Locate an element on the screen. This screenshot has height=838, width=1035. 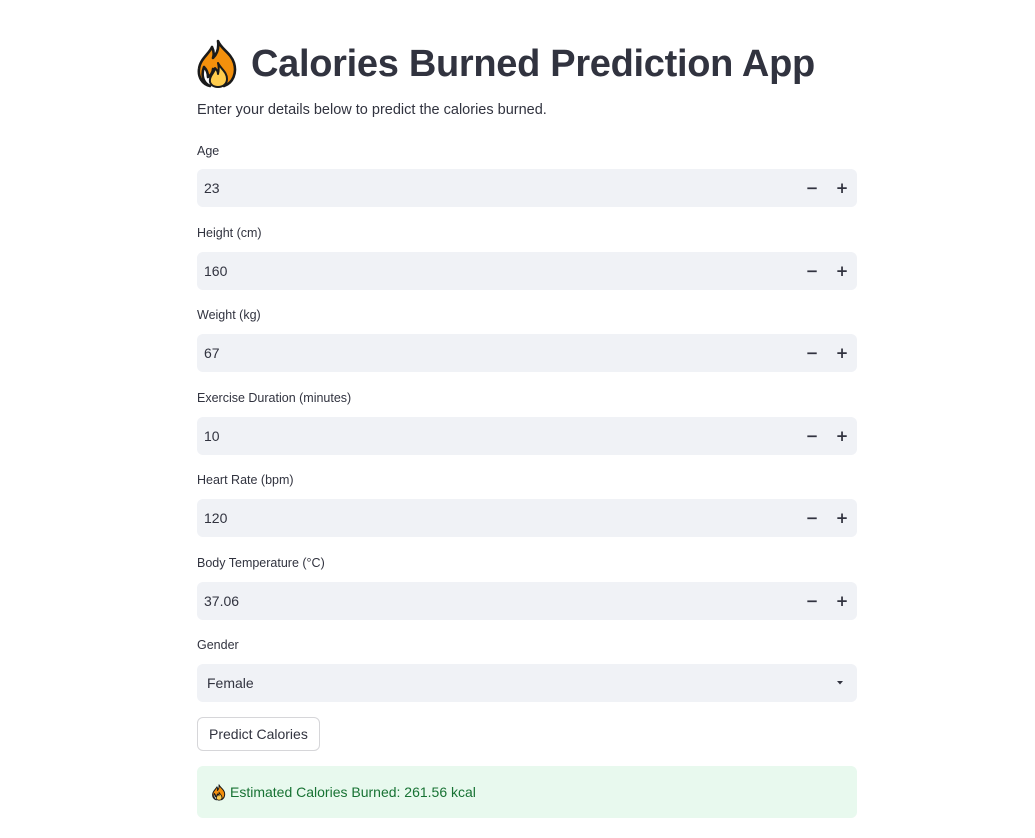
age-input: 23 − + is located at coordinates (527, 188).